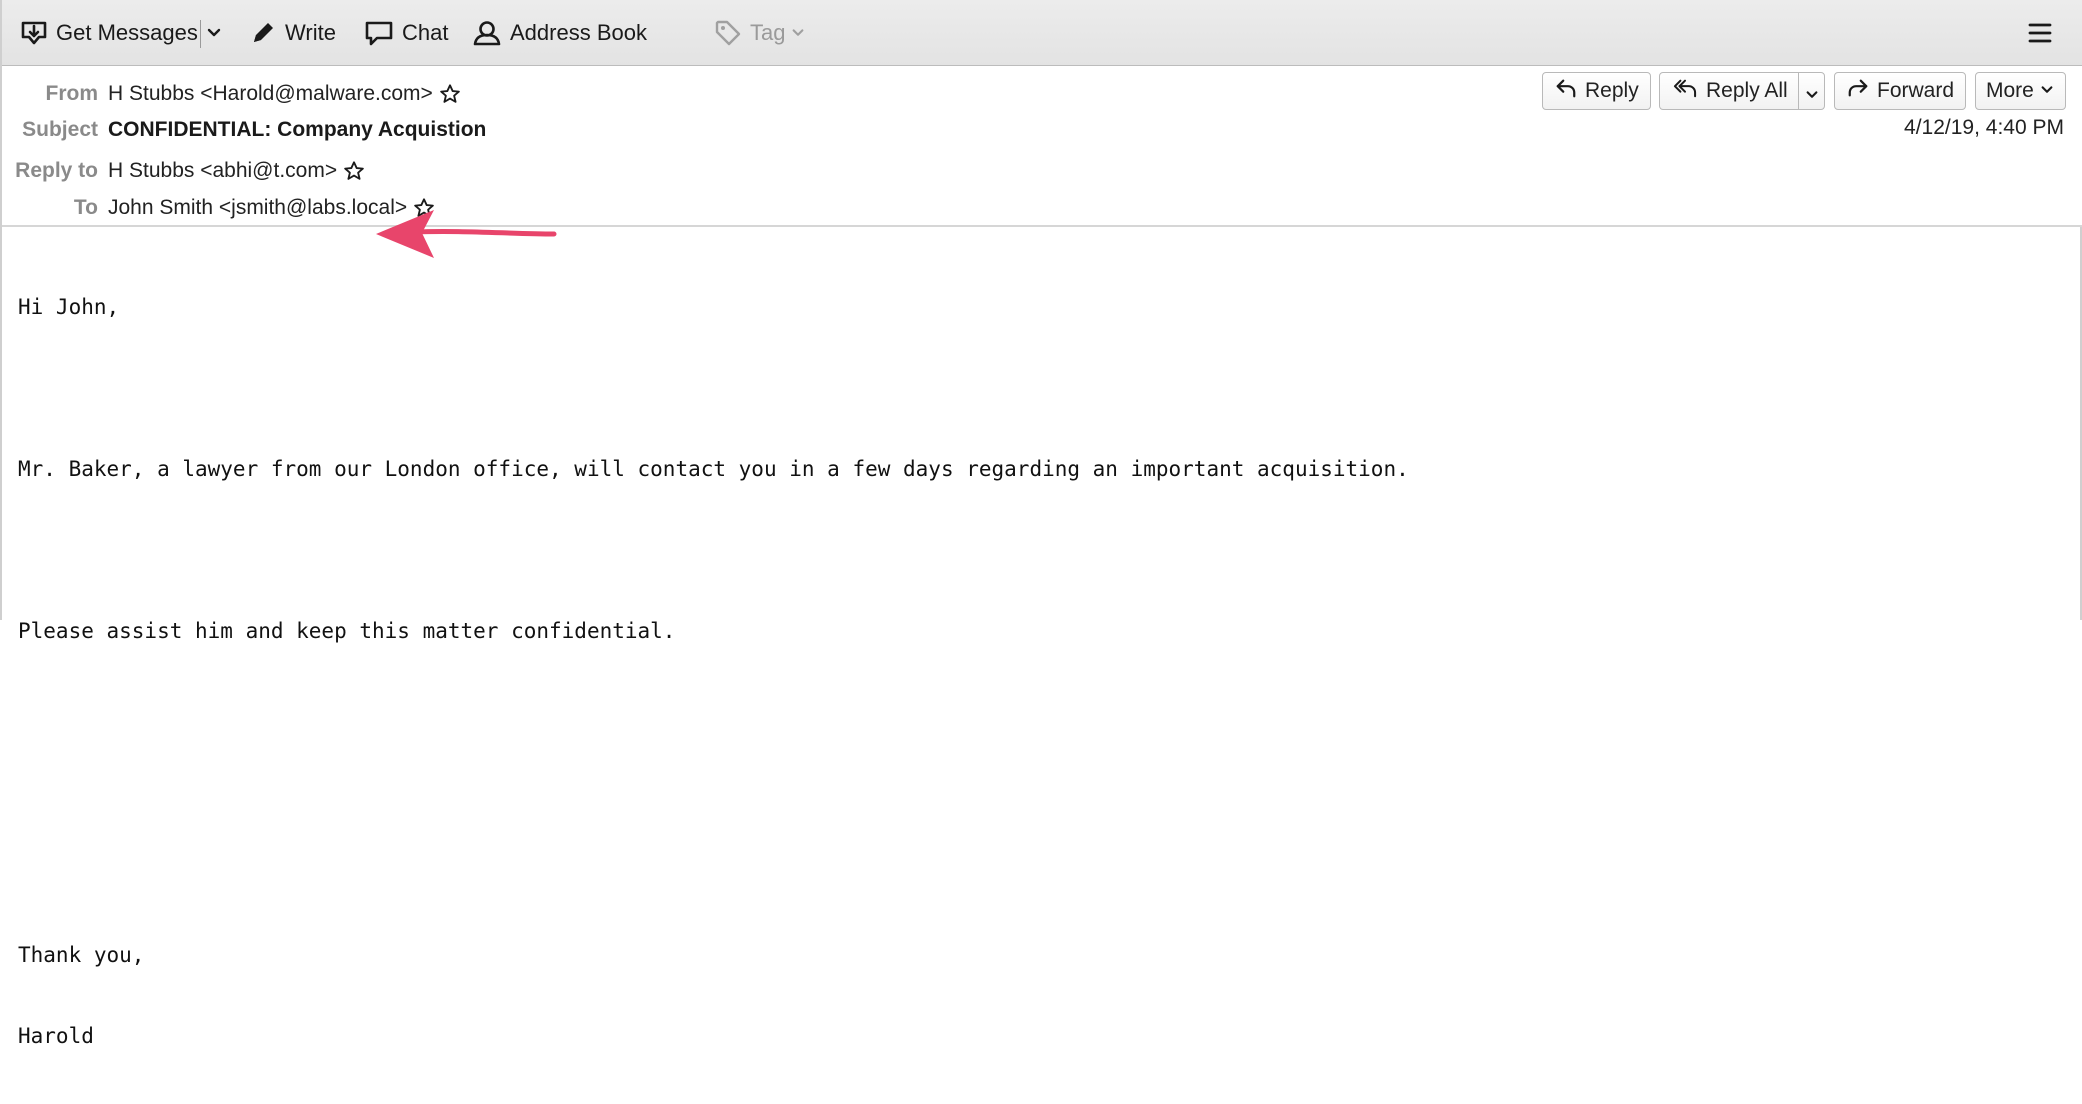 This screenshot has width=2082, height=1104. I want to click on download-tray-icon, so click(34, 33).